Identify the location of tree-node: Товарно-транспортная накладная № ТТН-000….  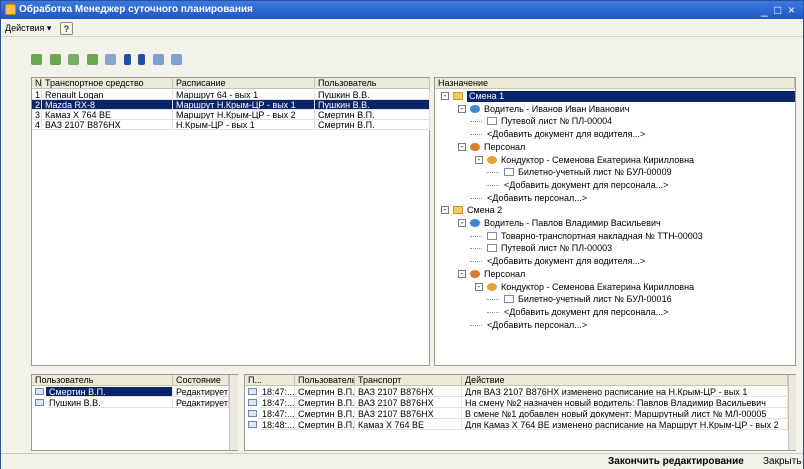
(602, 236).